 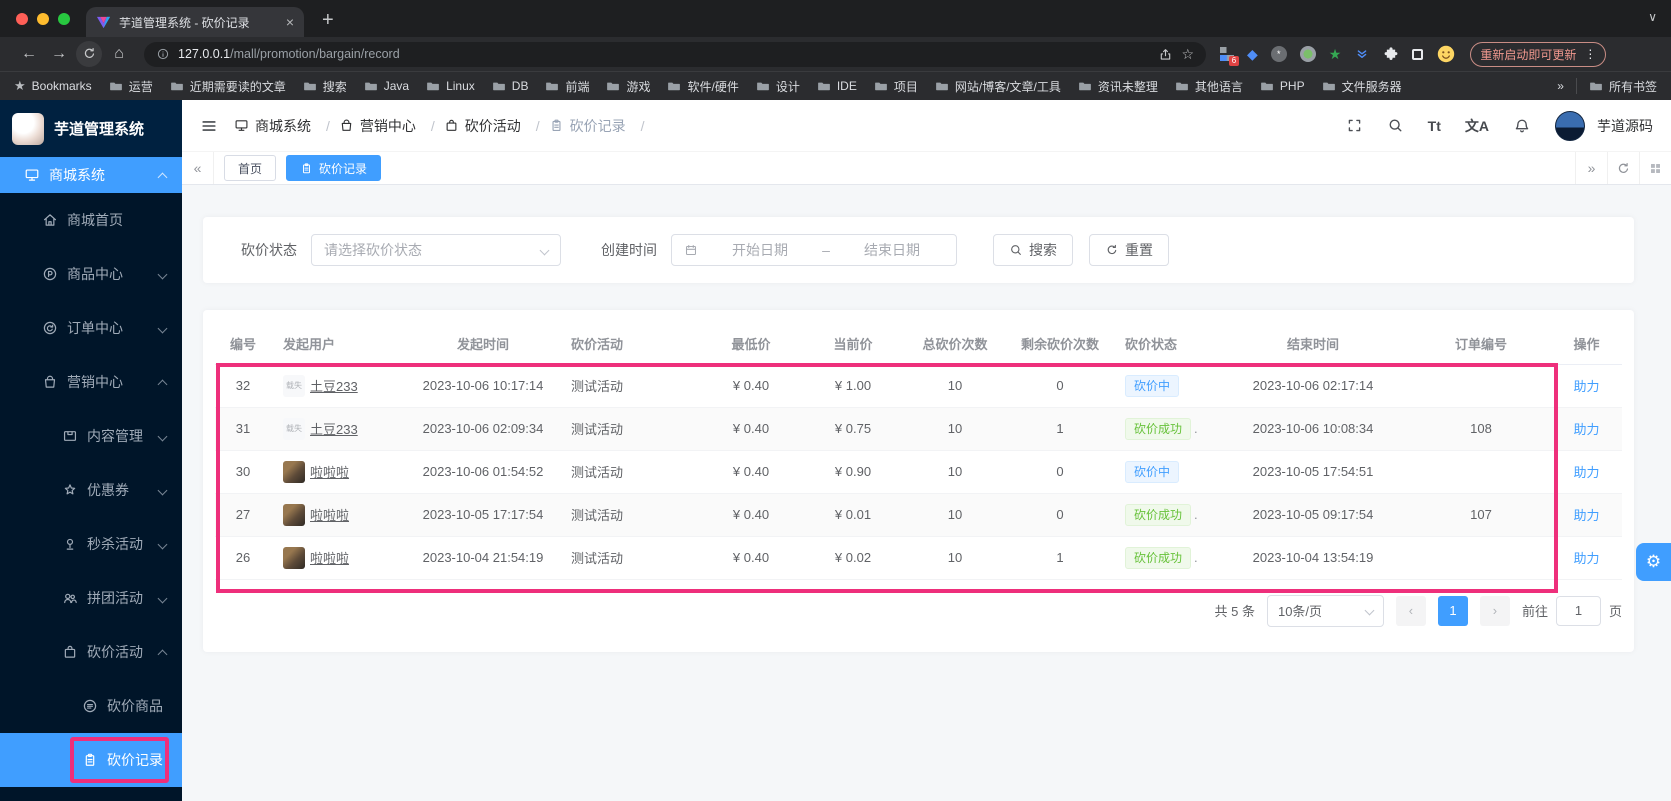 What do you see at coordinates (450, 86) in the screenshot?
I see `bookmark-item: Linux` at bounding box center [450, 86].